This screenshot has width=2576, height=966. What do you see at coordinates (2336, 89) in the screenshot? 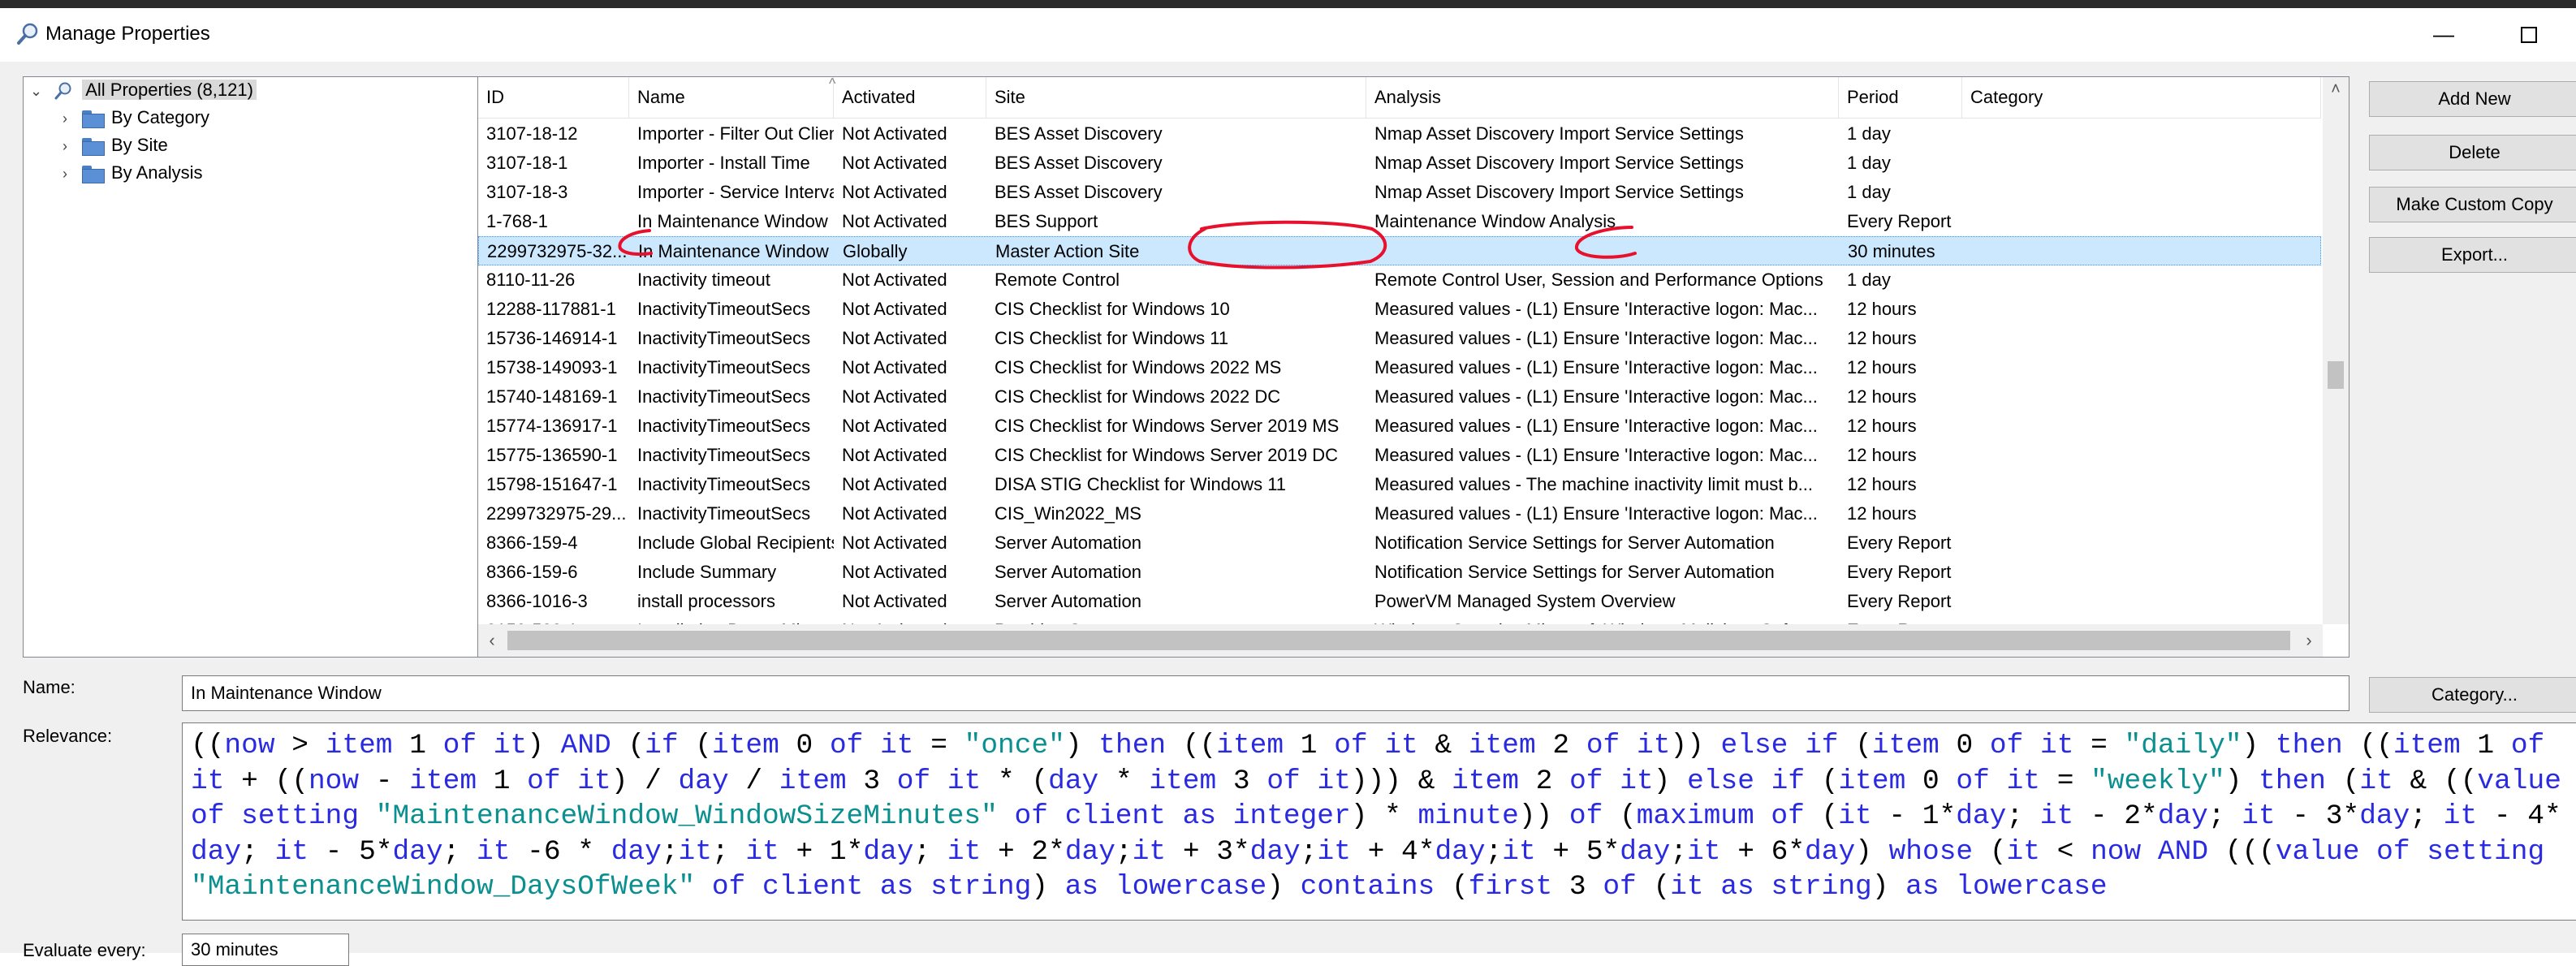
I see `scroll-up-arrow-icon: ˄` at bounding box center [2336, 89].